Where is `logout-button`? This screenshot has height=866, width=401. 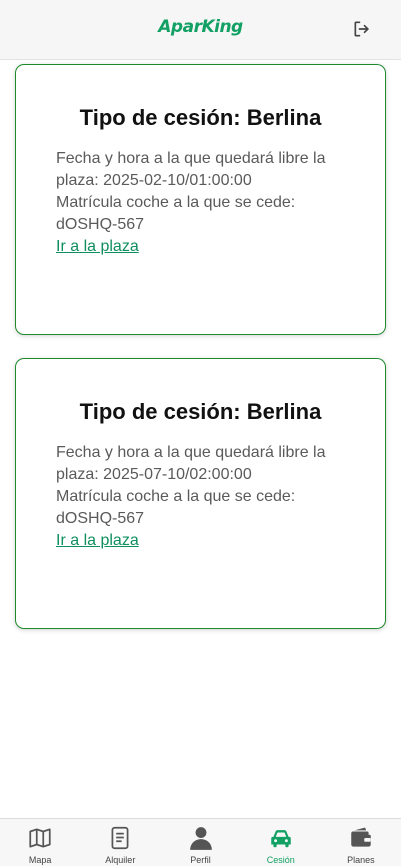
logout-button is located at coordinates (362, 29).